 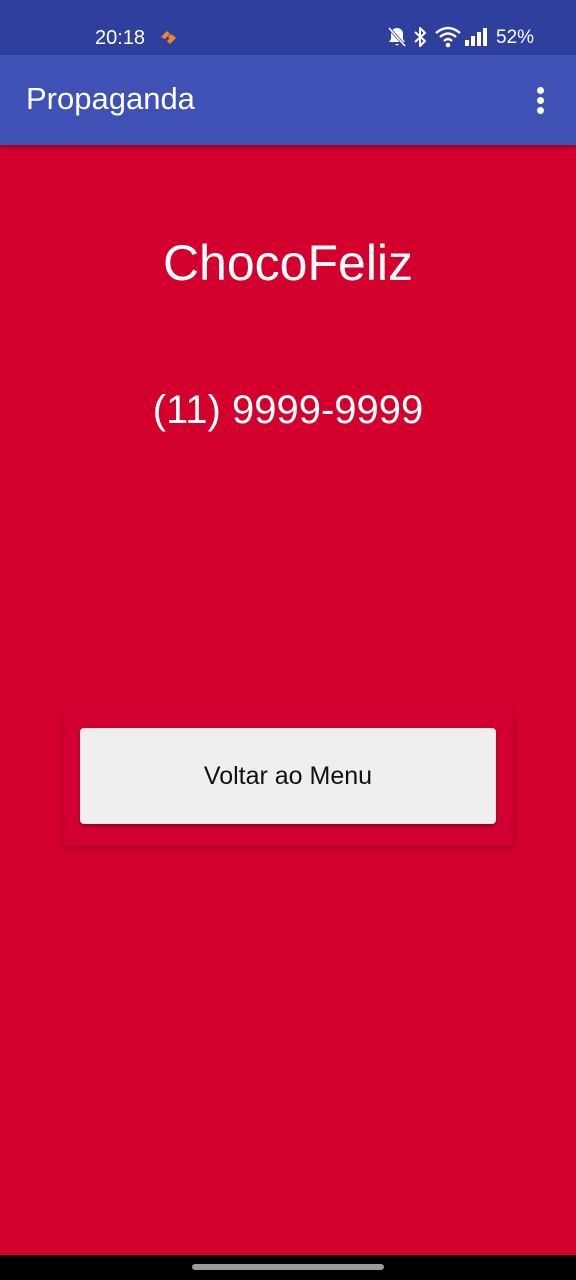 I want to click on button-card: Voltar ao Menu, so click(x=288, y=777).